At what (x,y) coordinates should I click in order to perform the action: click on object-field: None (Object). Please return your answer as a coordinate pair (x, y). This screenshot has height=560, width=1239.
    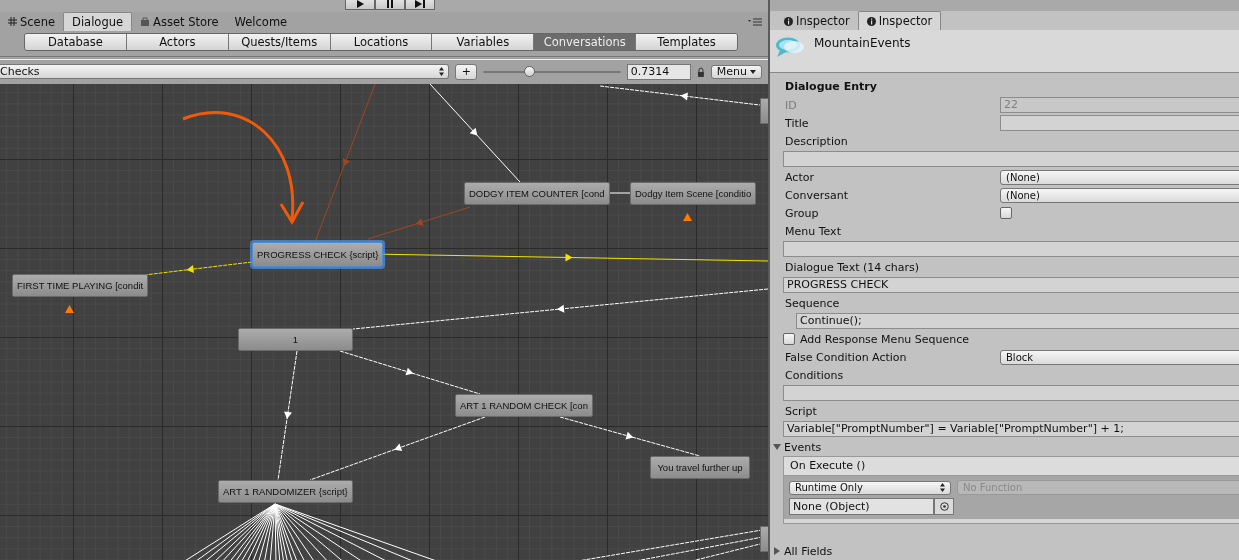
    Looking at the image, I should click on (861, 506).